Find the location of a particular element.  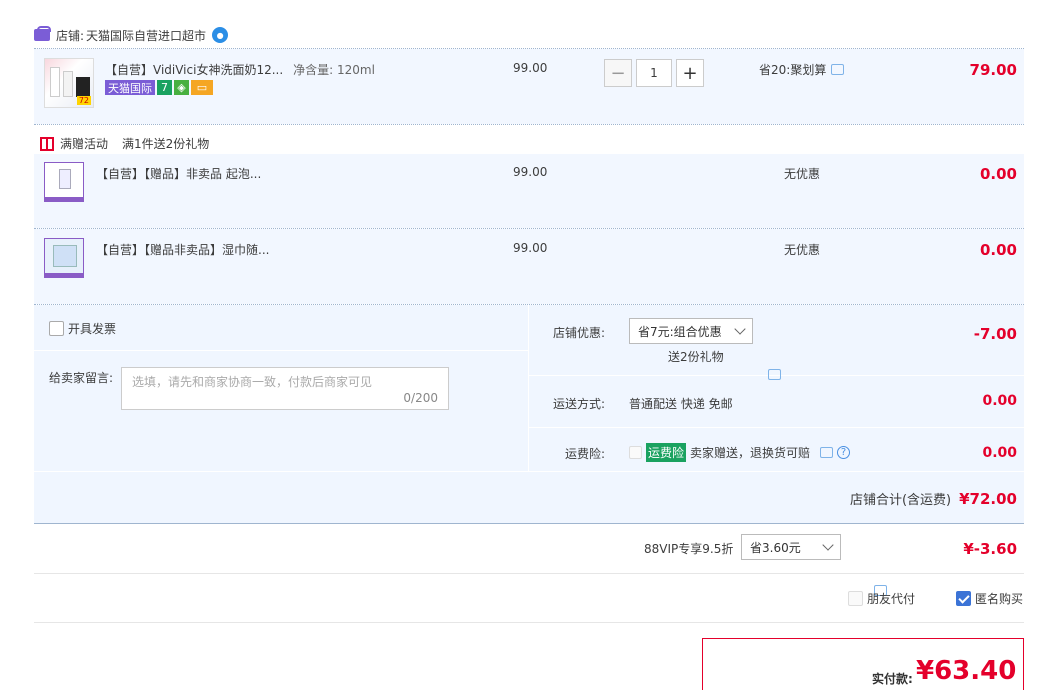

seven-day-return-tag: 7 is located at coordinates (164, 87).